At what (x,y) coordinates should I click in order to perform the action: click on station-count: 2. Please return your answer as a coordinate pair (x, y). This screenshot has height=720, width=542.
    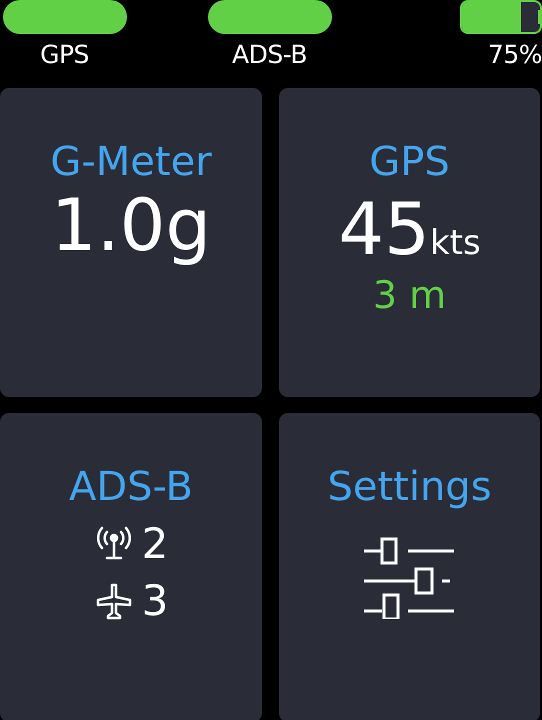
    Looking at the image, I should click on (155, 543).